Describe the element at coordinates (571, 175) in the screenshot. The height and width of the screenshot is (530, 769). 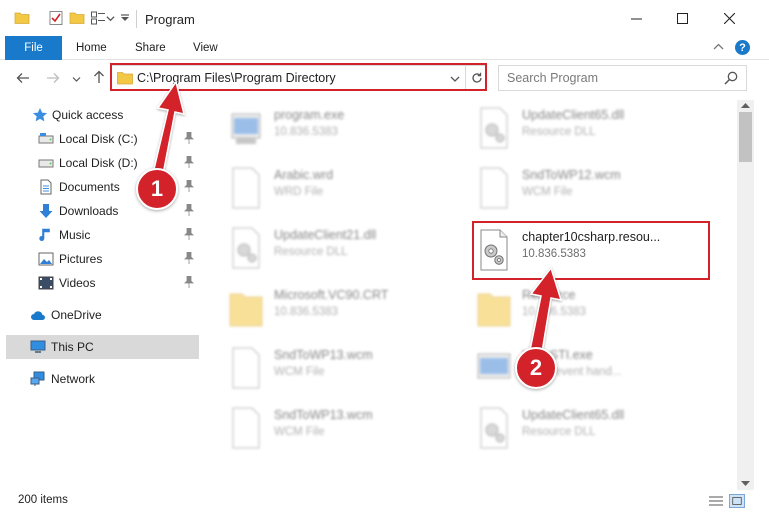
I see `file-name: SndToWP12.wcm` at that location.